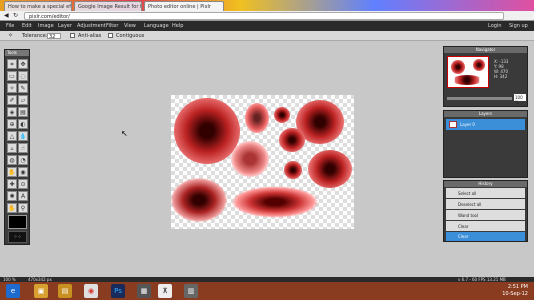 This screenshot has height=300, width=534. Describe the element at coordinates (517, 287) in the screenshot. I see `clock-time: 2:51 PM` at that location.